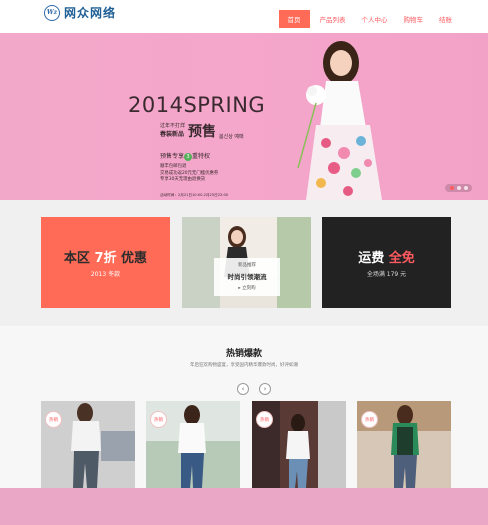  Describe the element at coordinates (197, 105) in the screenshot. I see `banner-title: 2014SPRING` at that location.